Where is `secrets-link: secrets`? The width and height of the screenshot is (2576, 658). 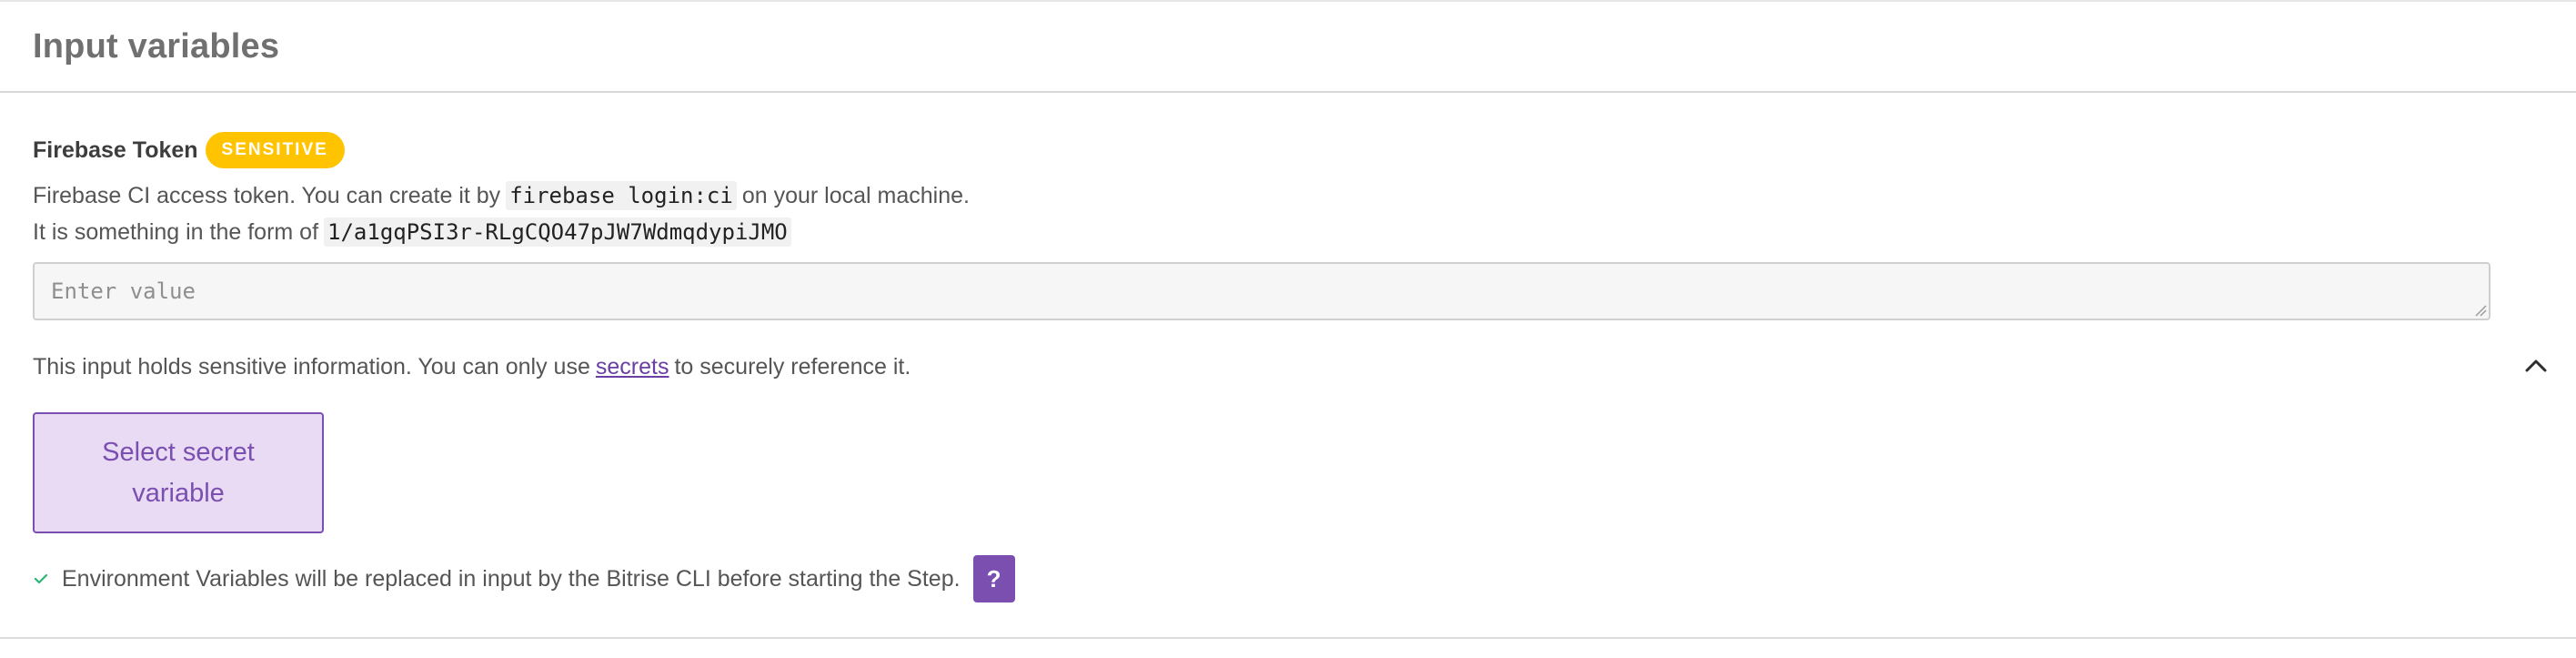
secrets-link: secrets is located at coordinates (632, 367).